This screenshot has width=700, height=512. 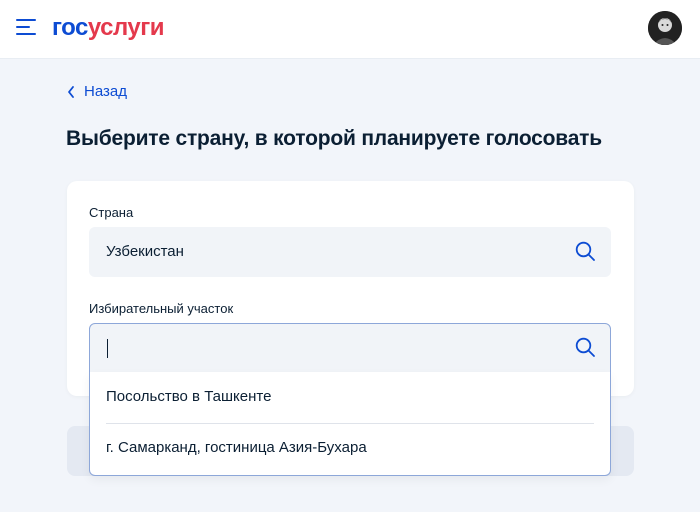 What do you see at coordinates (236, 447) in the screenshot?
I see `dropdown-option: г. Самарканд, гостиница Азия-Бухара` at bounding box center [236, 447].